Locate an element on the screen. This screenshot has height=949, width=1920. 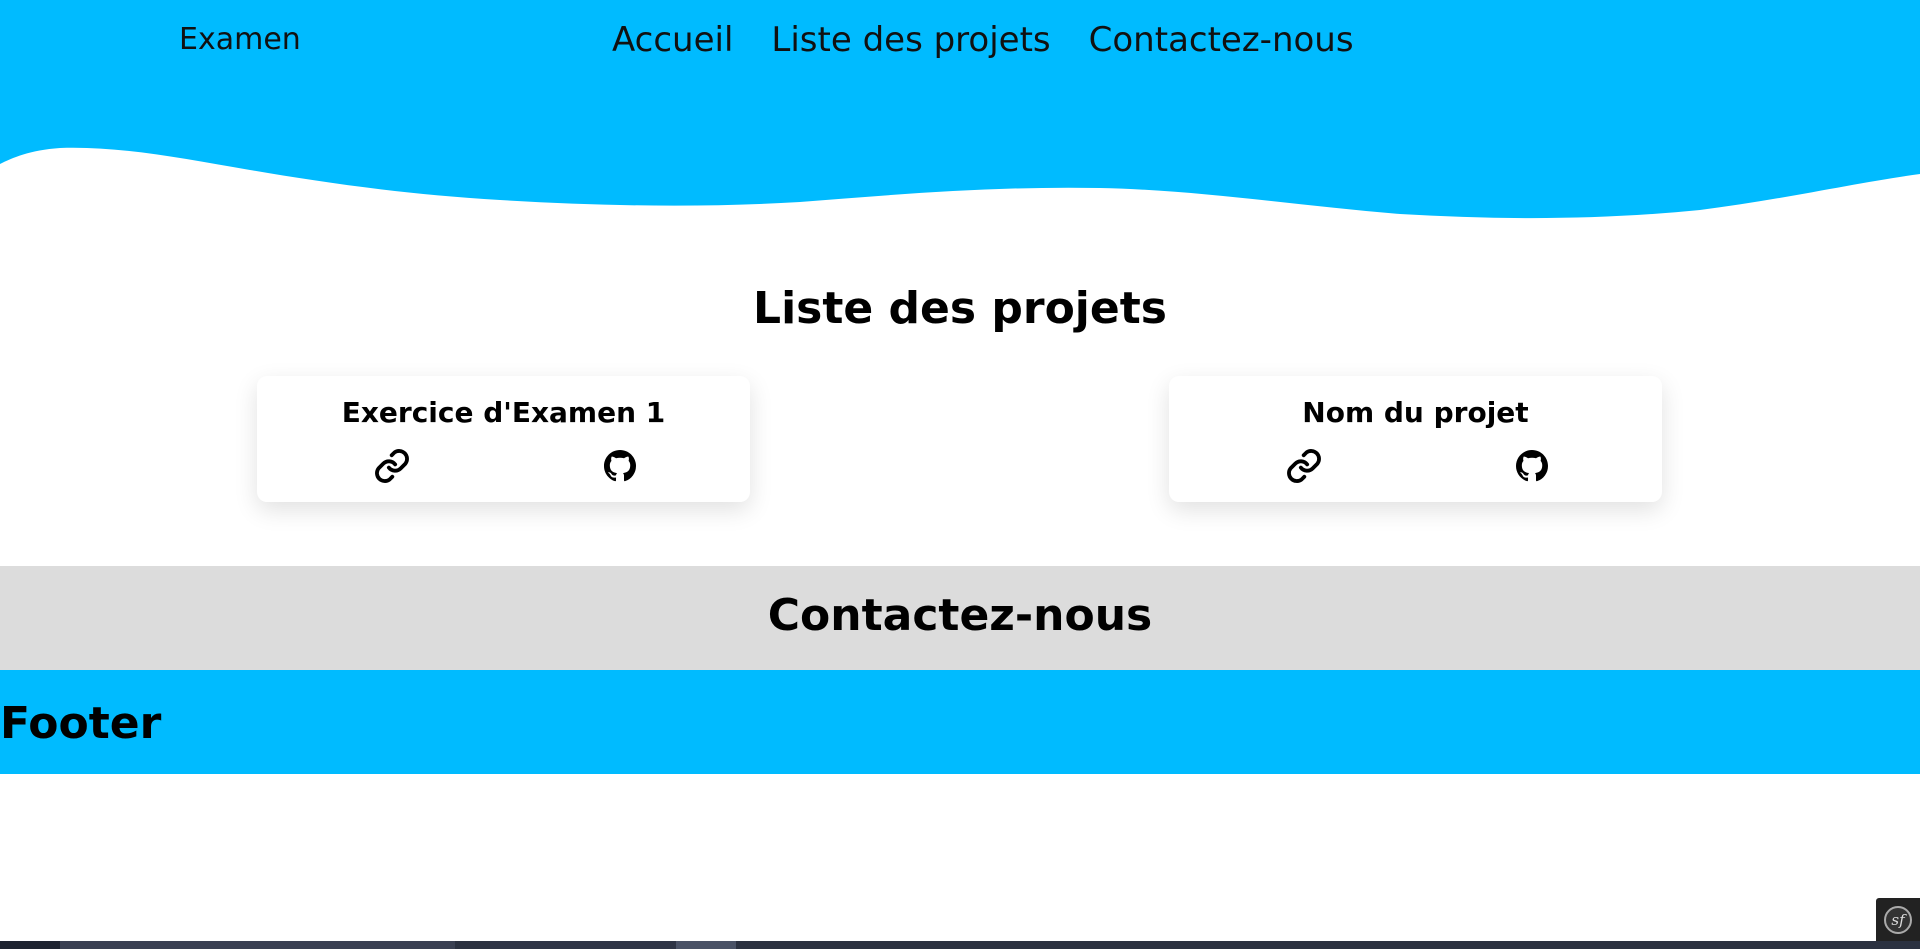
project-card-title: Nom du projet is located at coordinates (1415, 412).